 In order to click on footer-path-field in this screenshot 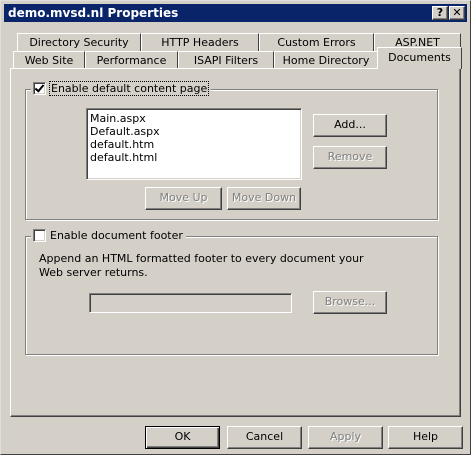, I will do `click(190, 303)`.